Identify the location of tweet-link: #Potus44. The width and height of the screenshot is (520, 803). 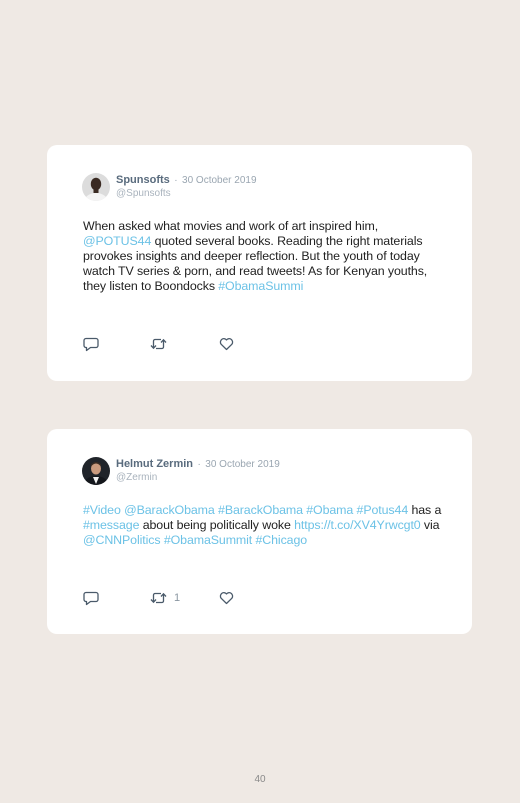
(383, 510).